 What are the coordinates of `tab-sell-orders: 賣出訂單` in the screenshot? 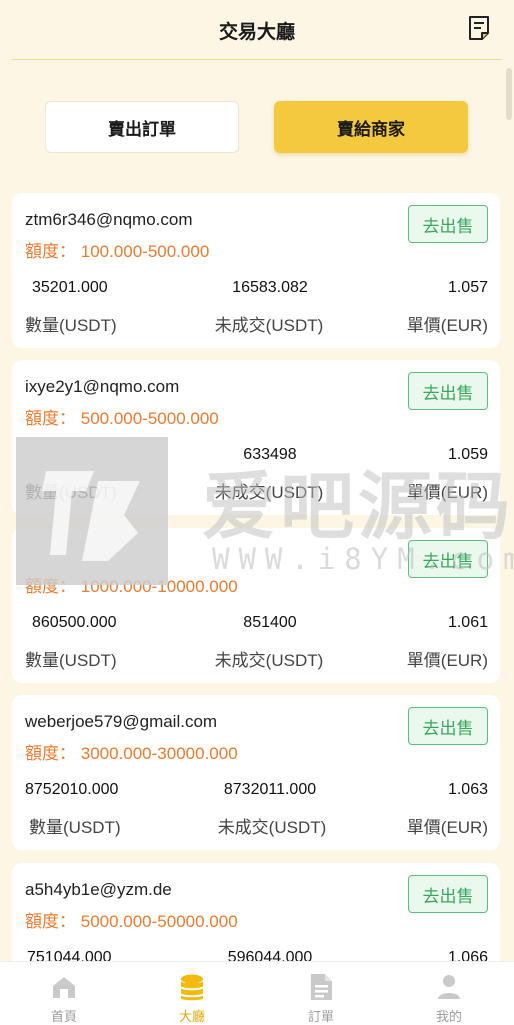 It's located at (142, 127).